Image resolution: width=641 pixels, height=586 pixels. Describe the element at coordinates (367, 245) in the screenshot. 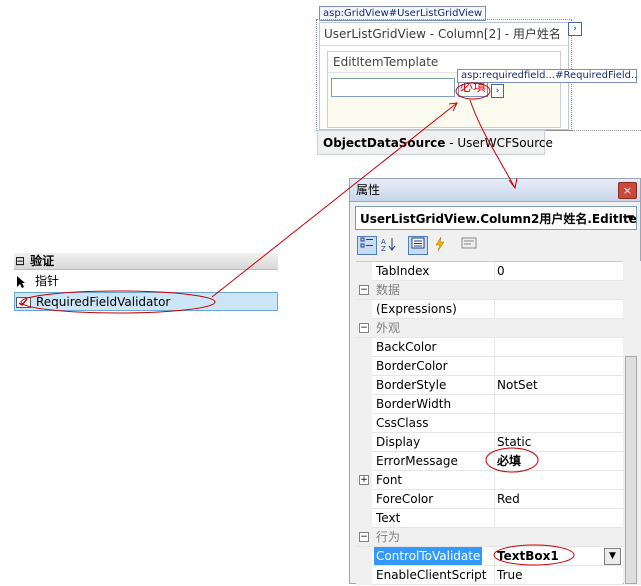

I see `categorized-view-icon` at that location.